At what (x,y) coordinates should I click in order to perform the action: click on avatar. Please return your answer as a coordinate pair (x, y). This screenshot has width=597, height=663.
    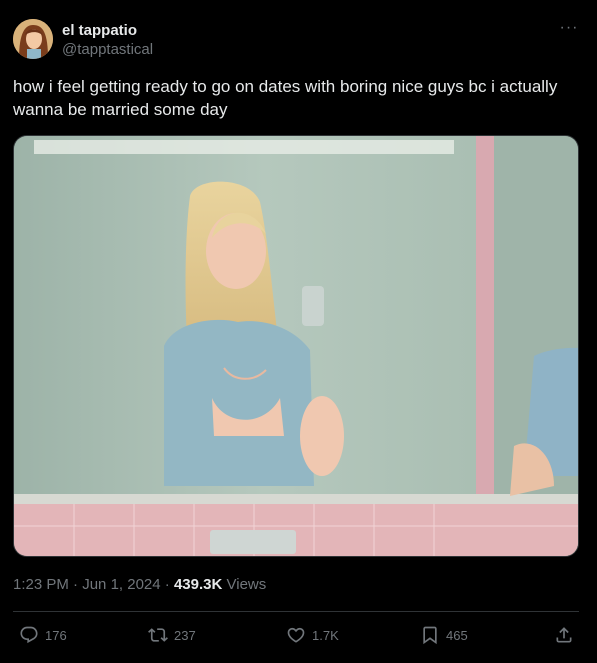
    Looking at the image, I should click on (33, 39).